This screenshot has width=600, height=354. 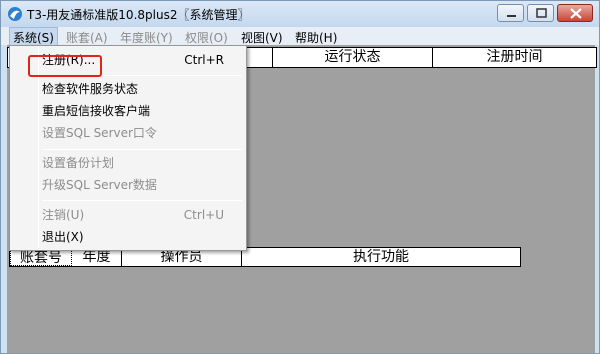 I want to click on table-header-register-time: 注册时间, so click(x=514, y=57).